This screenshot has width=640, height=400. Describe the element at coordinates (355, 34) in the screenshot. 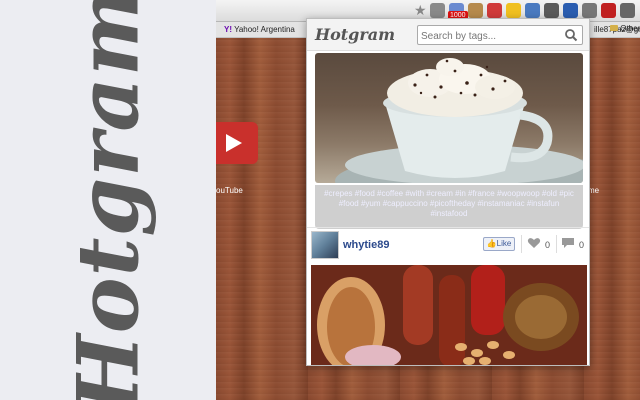

I see `popup-logo: Hotgram` at that location.